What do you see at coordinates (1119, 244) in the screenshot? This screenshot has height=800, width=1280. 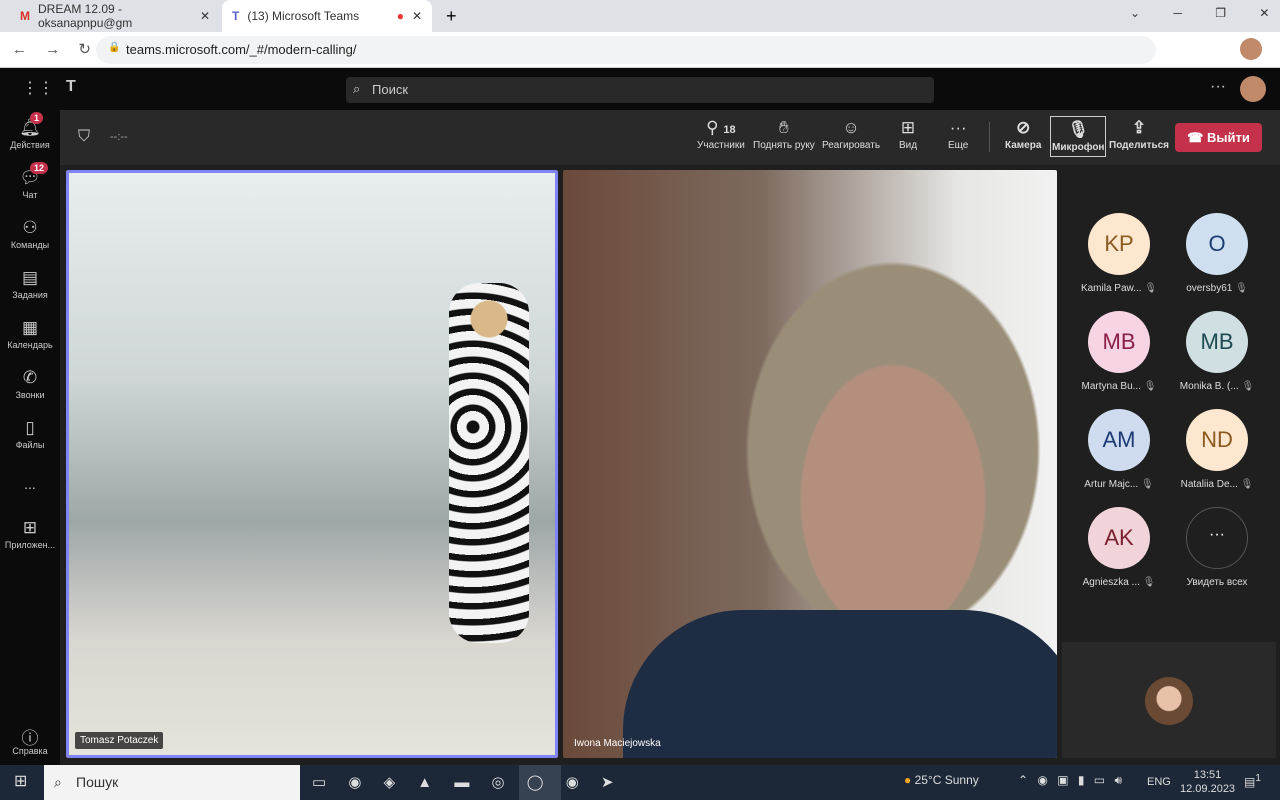 I see `participant-avatar: KP` at bounding box center [1119, 244].